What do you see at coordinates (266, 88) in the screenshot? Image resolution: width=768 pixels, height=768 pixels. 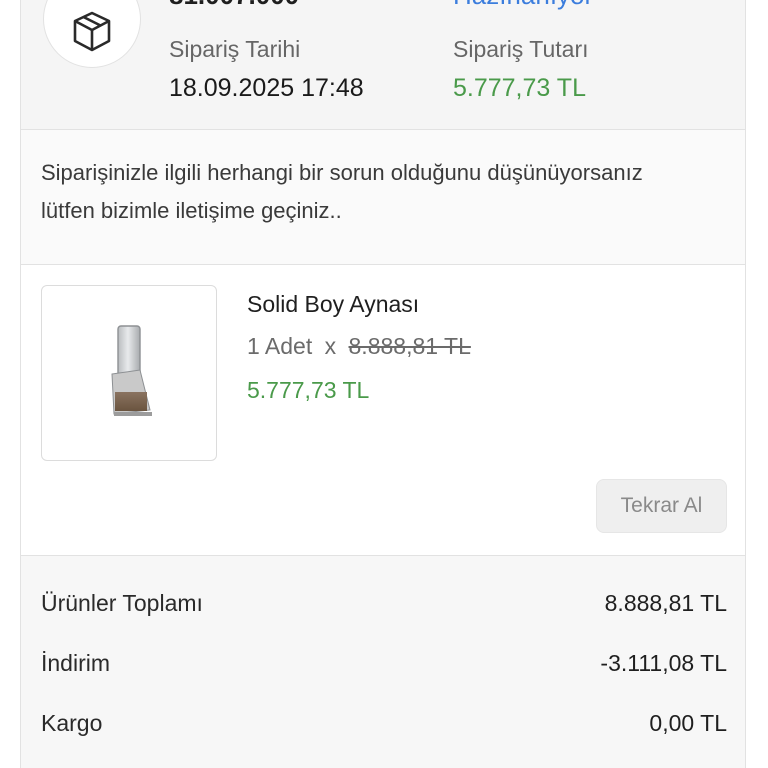 I see `order-date-value: 18.09.2025 17:48` at bounding box center [266, 88].